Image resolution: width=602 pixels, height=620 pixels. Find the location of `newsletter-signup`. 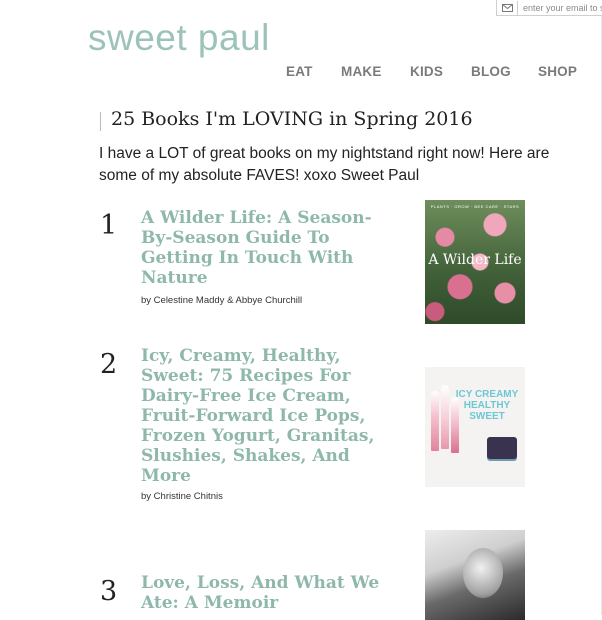

newsletter-signup is located at coordinates (549, 8).